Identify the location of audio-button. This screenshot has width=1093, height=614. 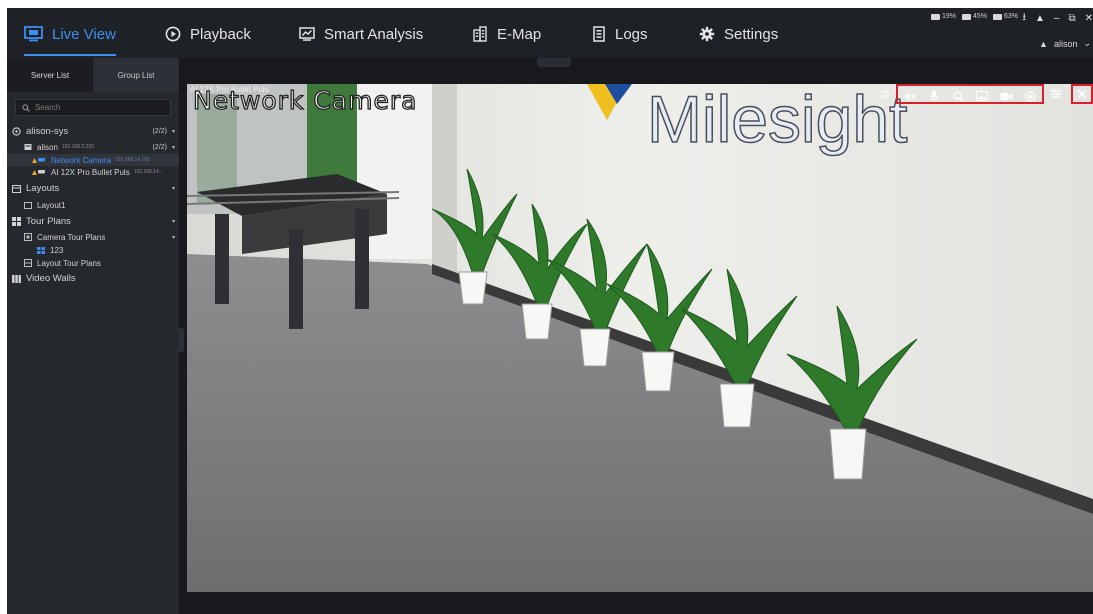
(910, 96).